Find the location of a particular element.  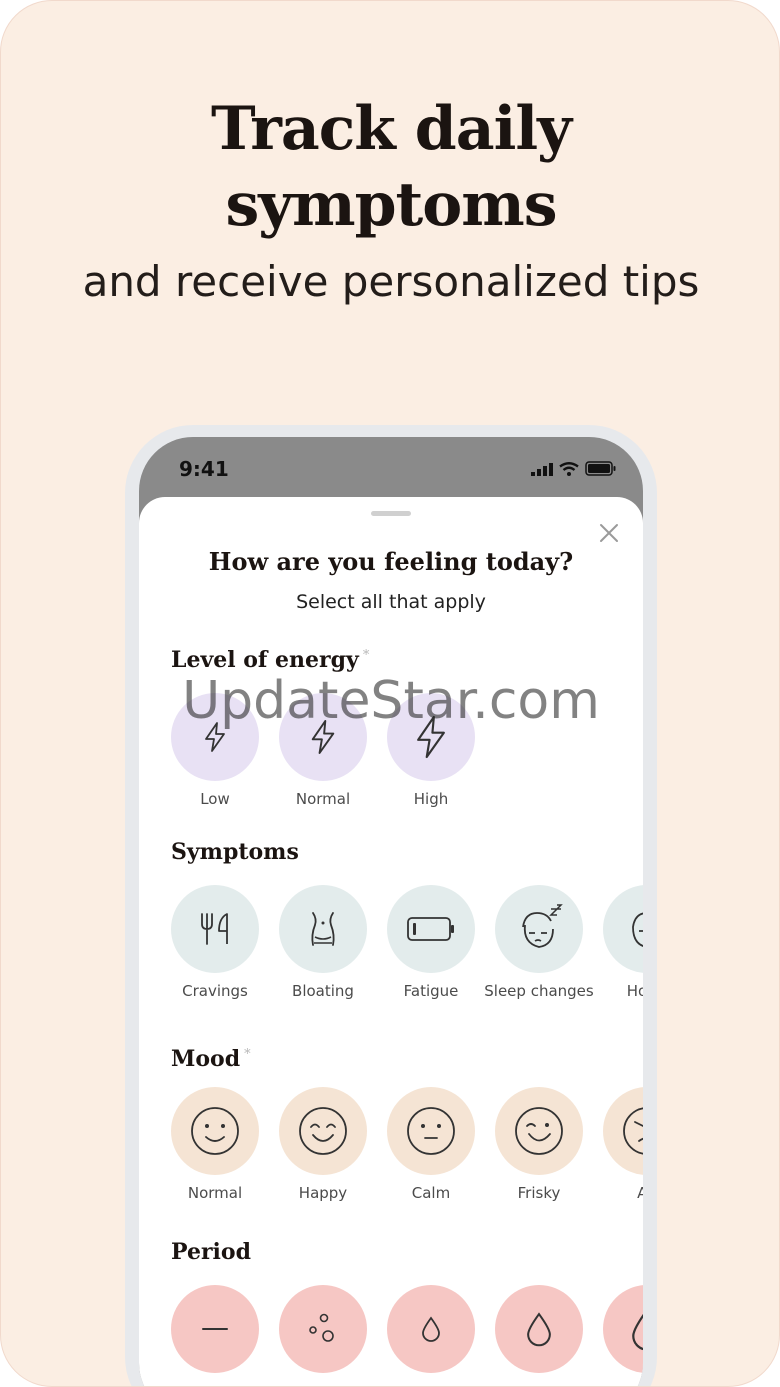

mood-angry-label: An is located at coordinates (617, 1193).